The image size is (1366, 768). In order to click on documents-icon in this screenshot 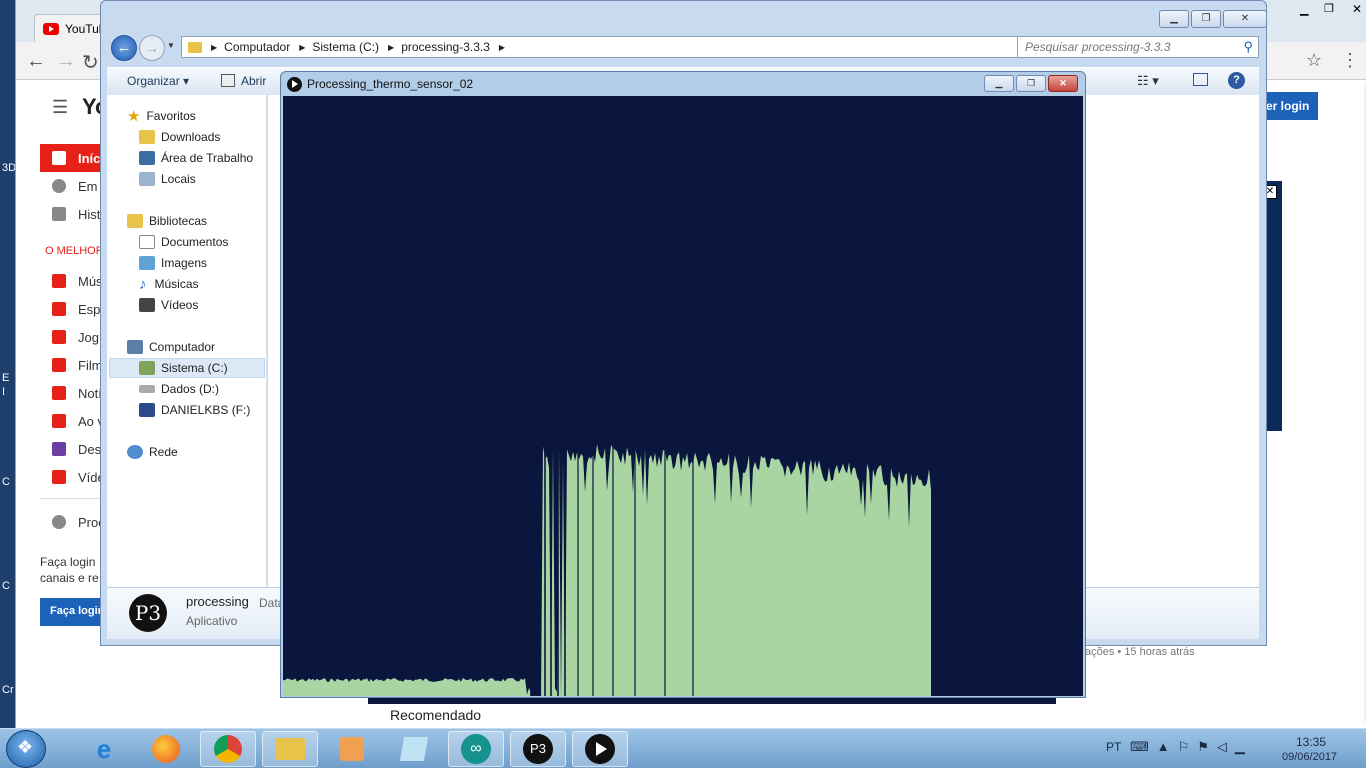, I will do `click(147, 242)`.